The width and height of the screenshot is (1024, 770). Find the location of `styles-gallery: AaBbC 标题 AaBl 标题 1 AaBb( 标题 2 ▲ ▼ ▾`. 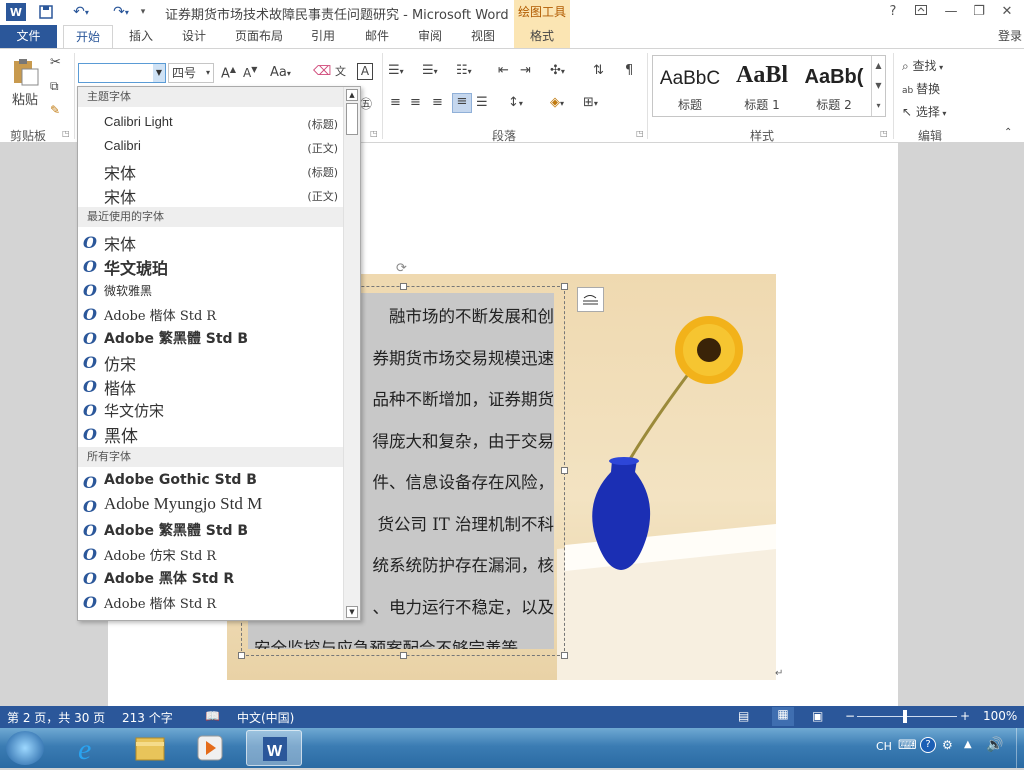

styles-gallery: AaBbC 标题 AaBl 标题 1 AaBb( 标题 2 ▲ ▼ ▾ is located at coordinates (769, 86).